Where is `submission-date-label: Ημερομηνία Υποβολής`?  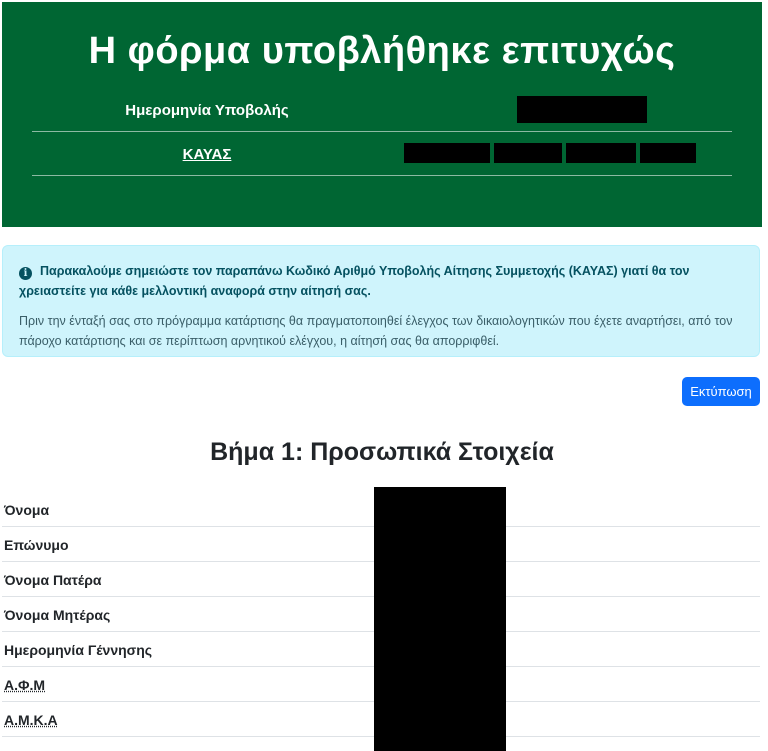 submission-date-label: Ημερομηνία Υποβολής is located at coordinates (207, 110).